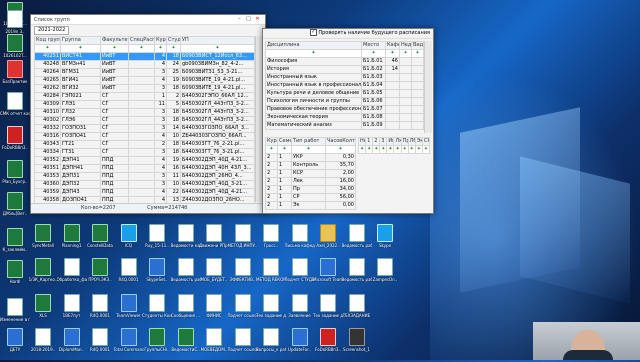  Describe the element at coordinates (385, 274) in the screenshot. I see `desktop-icon: ZampecOn..` at that location.